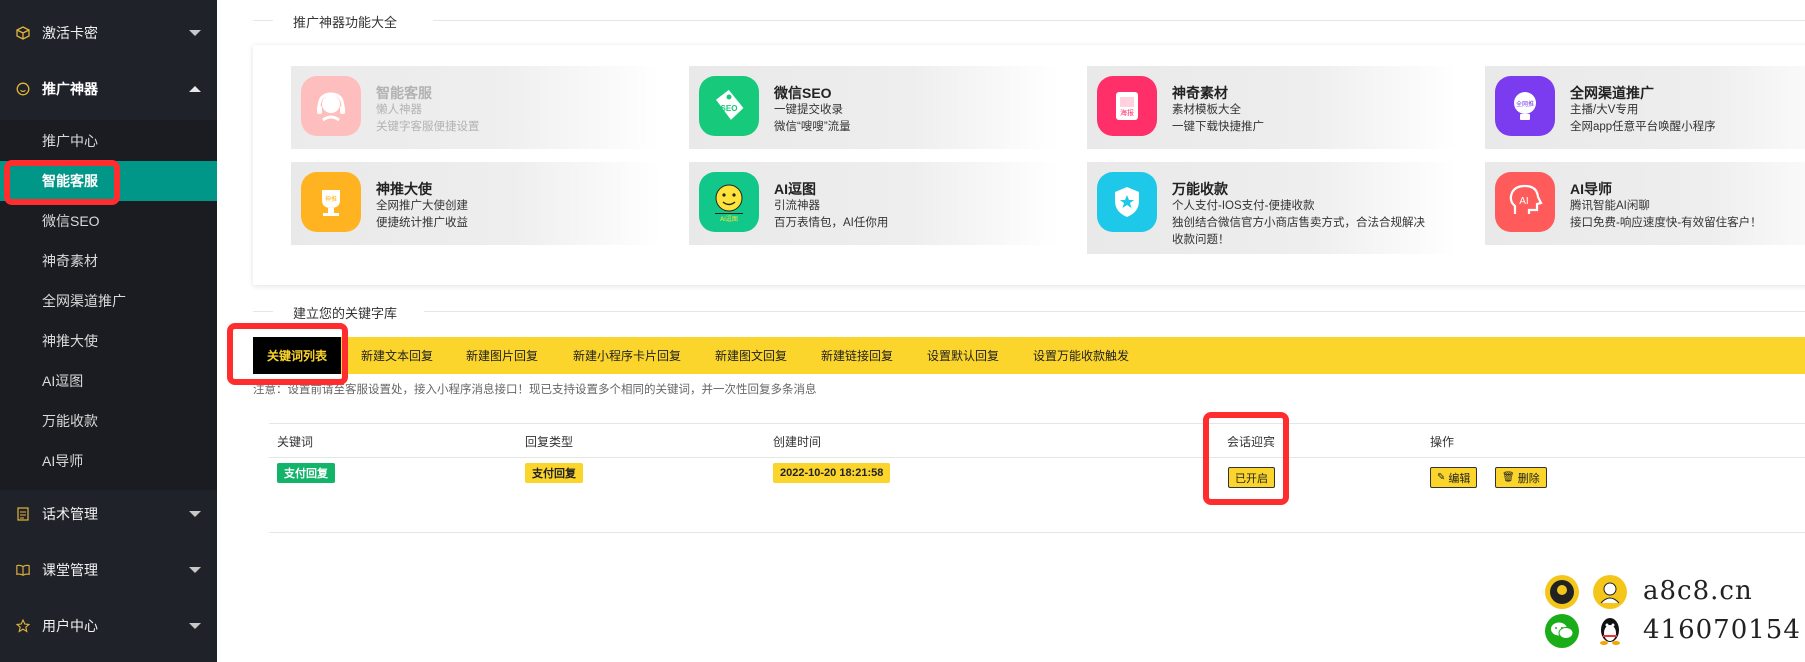  What do you see at coordinates (108, 181) in the screenshot?
I see `sidebar-item-smart-service: 智能客服` at bounding box center [108, 181].